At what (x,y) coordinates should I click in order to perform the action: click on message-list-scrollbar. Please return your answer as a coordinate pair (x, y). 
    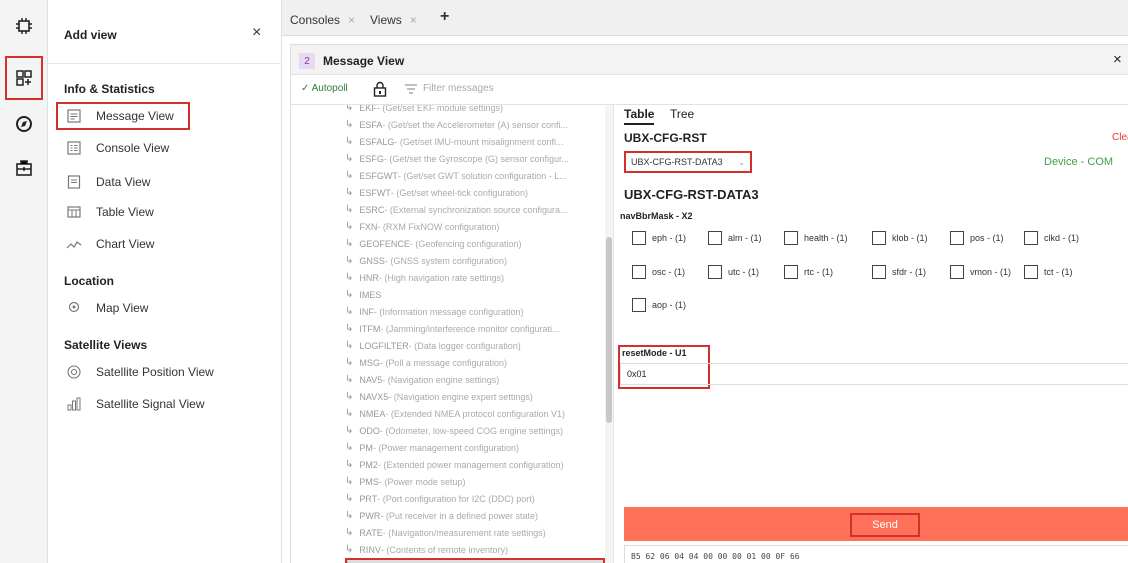
    Looking at the image, I should click on (609, 334).